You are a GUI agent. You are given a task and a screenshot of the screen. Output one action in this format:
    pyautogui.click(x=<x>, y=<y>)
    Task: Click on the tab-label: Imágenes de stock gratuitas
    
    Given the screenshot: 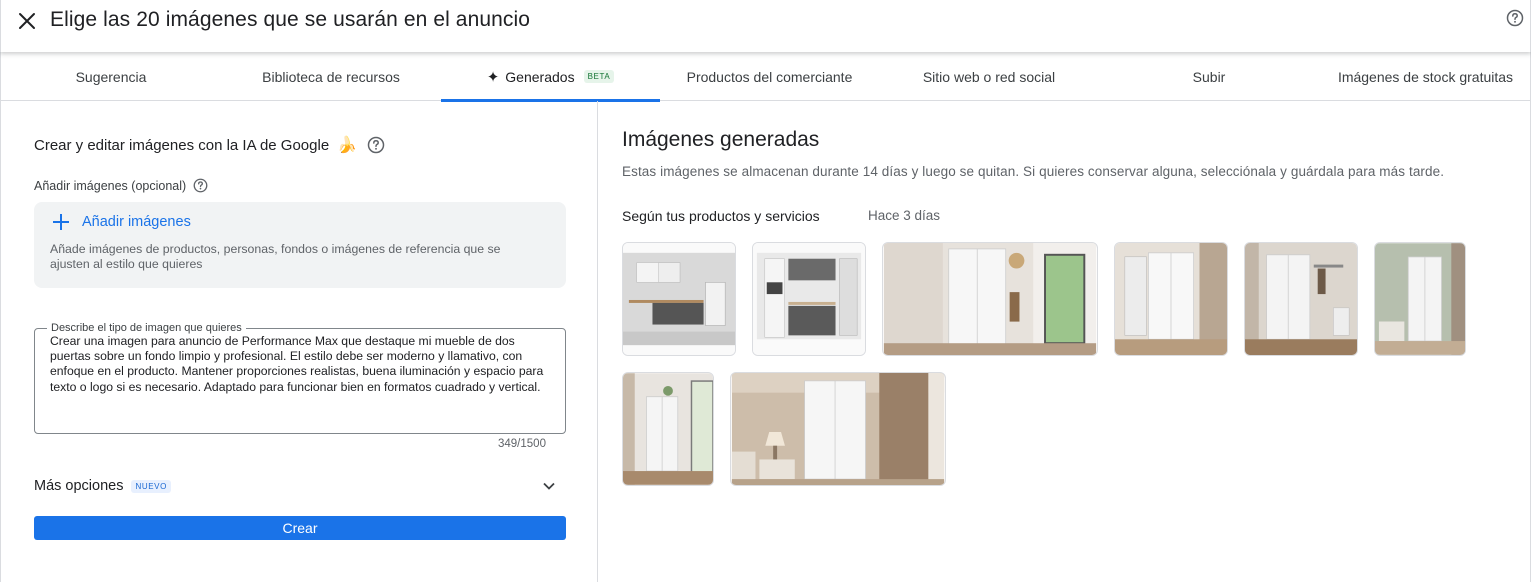 What is the action you would take?
    pyautogui.click(x=1425, y=76)
    